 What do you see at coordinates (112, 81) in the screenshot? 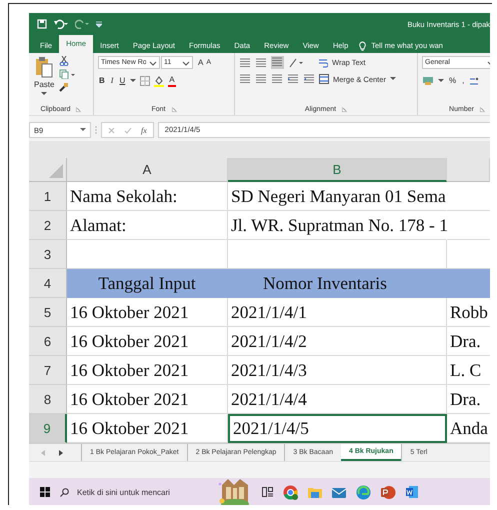
I see `italic-button: I` at bounding box center [112, 81].